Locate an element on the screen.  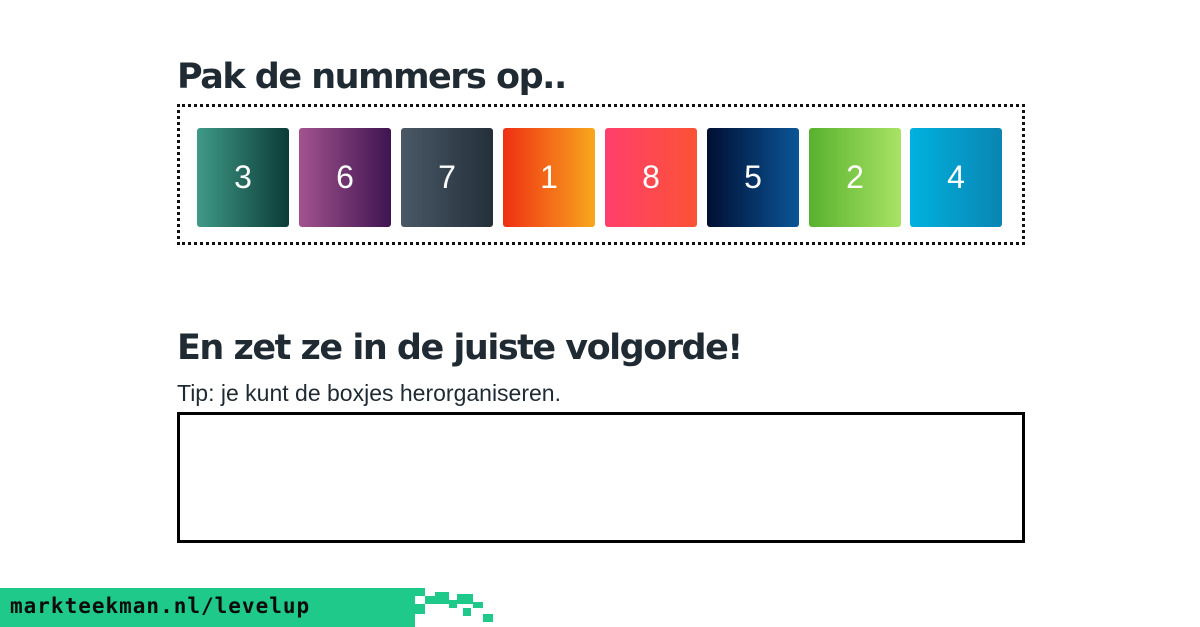
number-tile: 8 is located at coordinates (651, 177).